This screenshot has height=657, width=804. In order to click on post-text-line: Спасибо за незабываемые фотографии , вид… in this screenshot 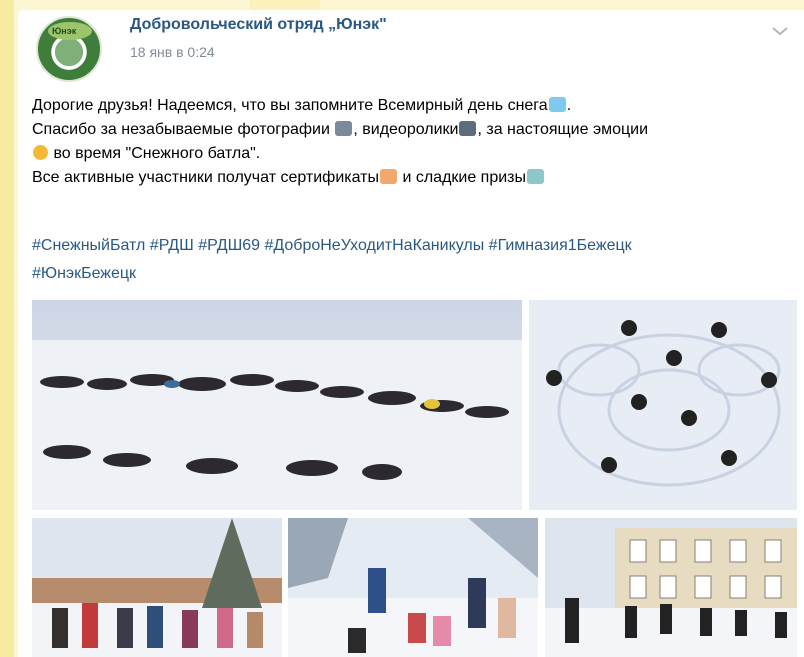, I will do `click(417, 130)`.